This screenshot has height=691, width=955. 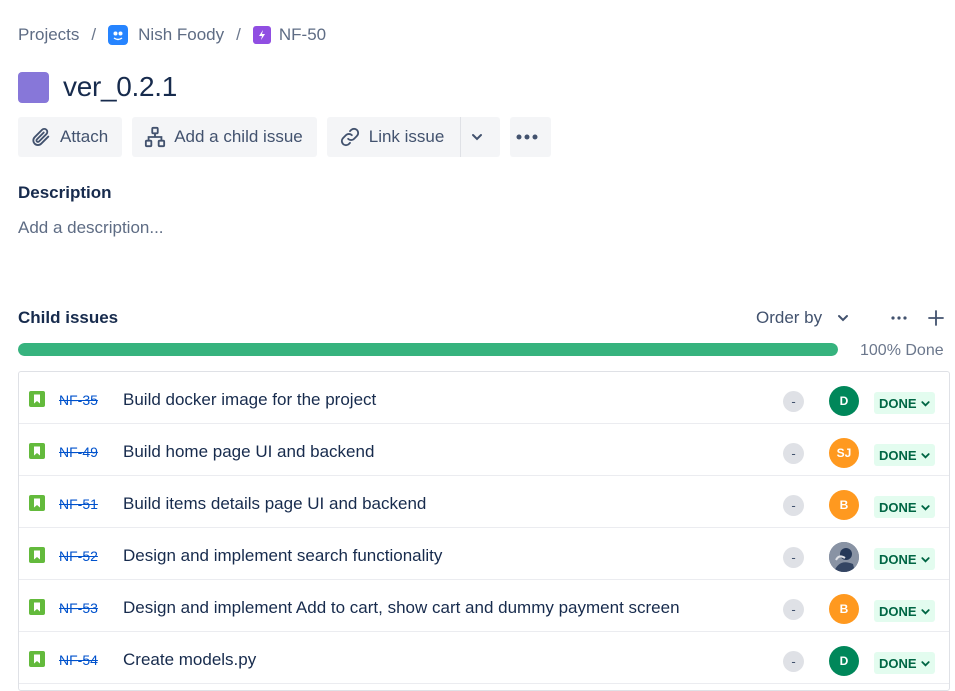 I want to click on child-issues-progress-bar, so click(x=428, y=349).